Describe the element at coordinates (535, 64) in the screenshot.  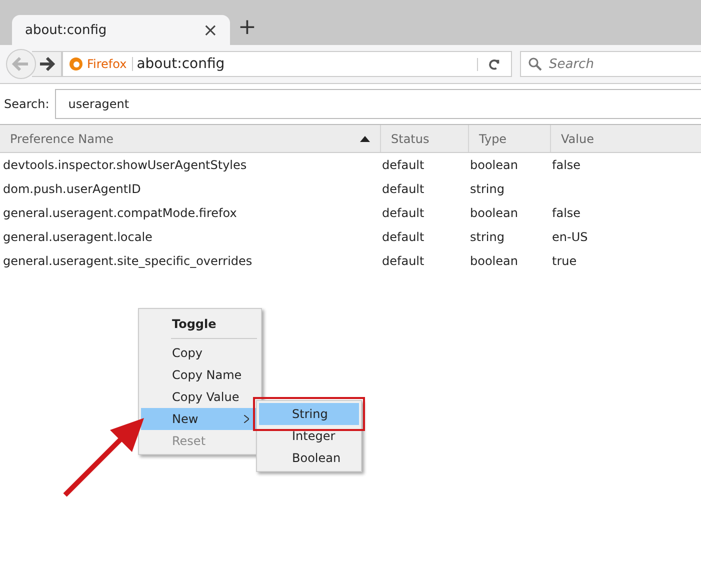
I see `search-icon` at that location.